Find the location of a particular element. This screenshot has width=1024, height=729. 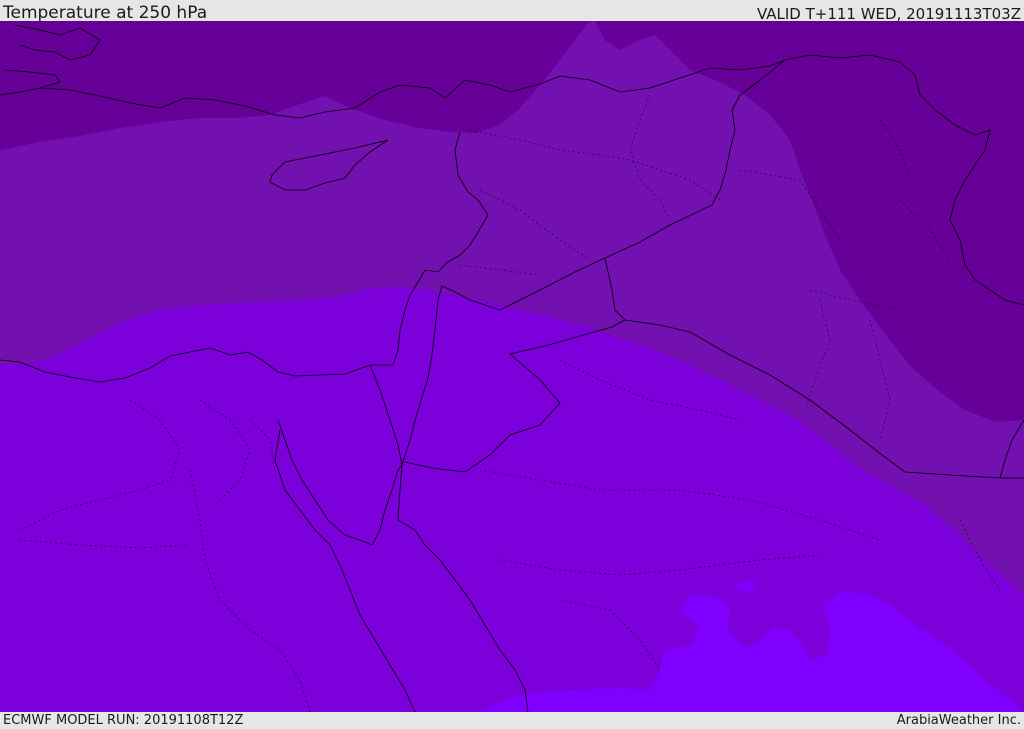

model-run: ECMWF MODEL RUN: 20191108T12Z is located at coordinates (123, 720).